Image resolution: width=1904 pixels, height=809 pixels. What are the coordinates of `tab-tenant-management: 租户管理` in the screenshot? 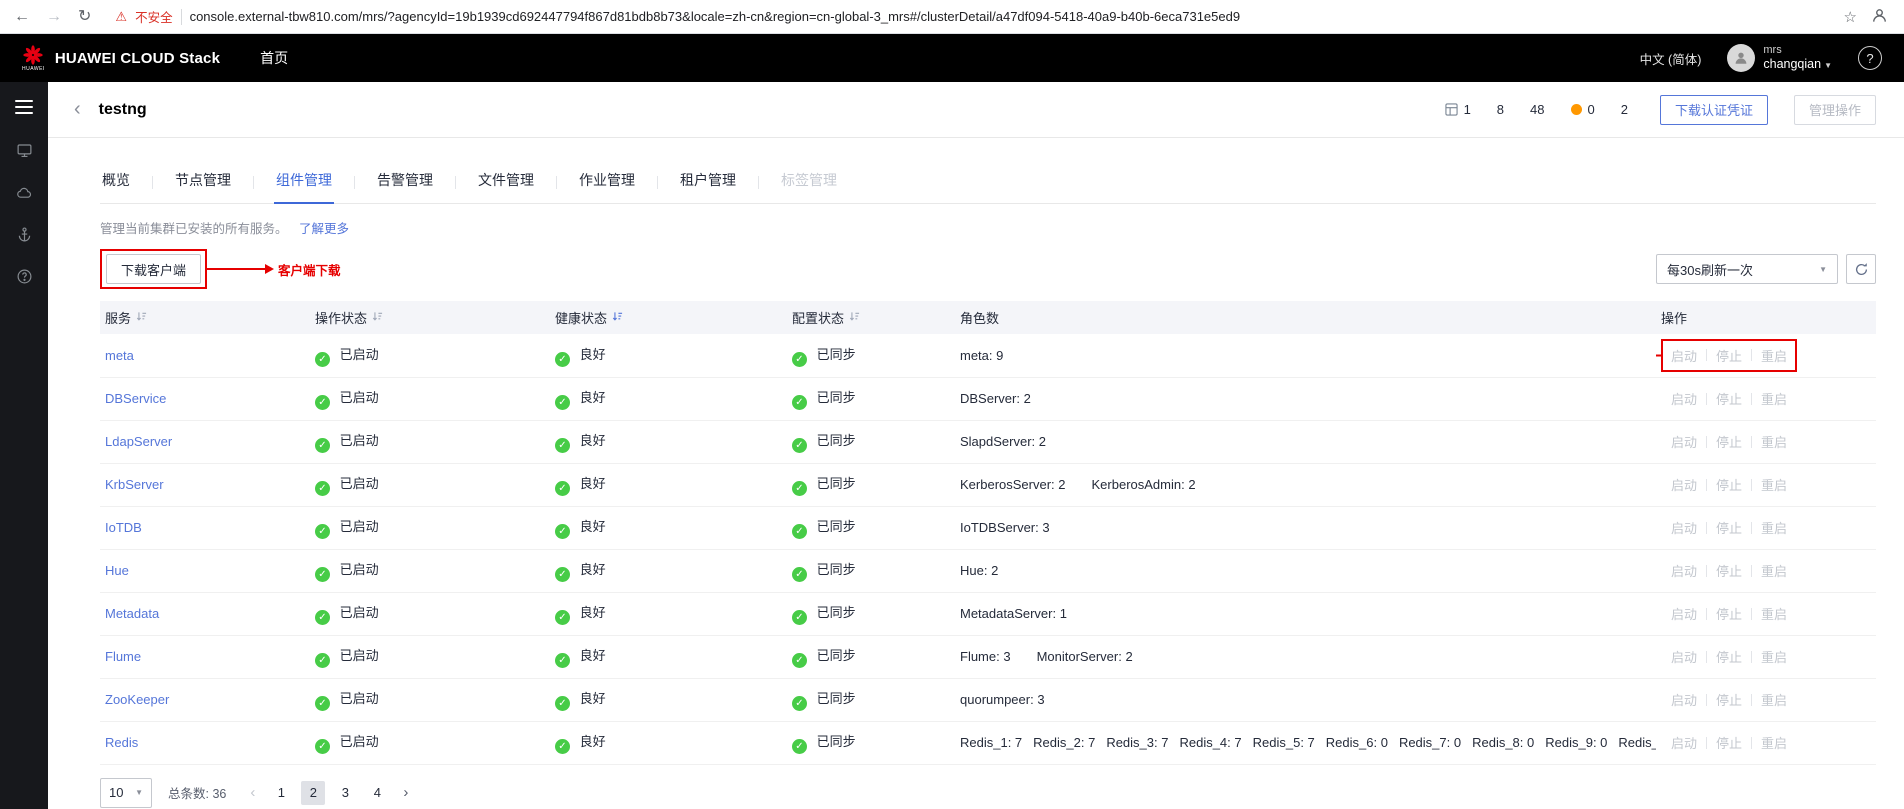 It's located at (708, 182).